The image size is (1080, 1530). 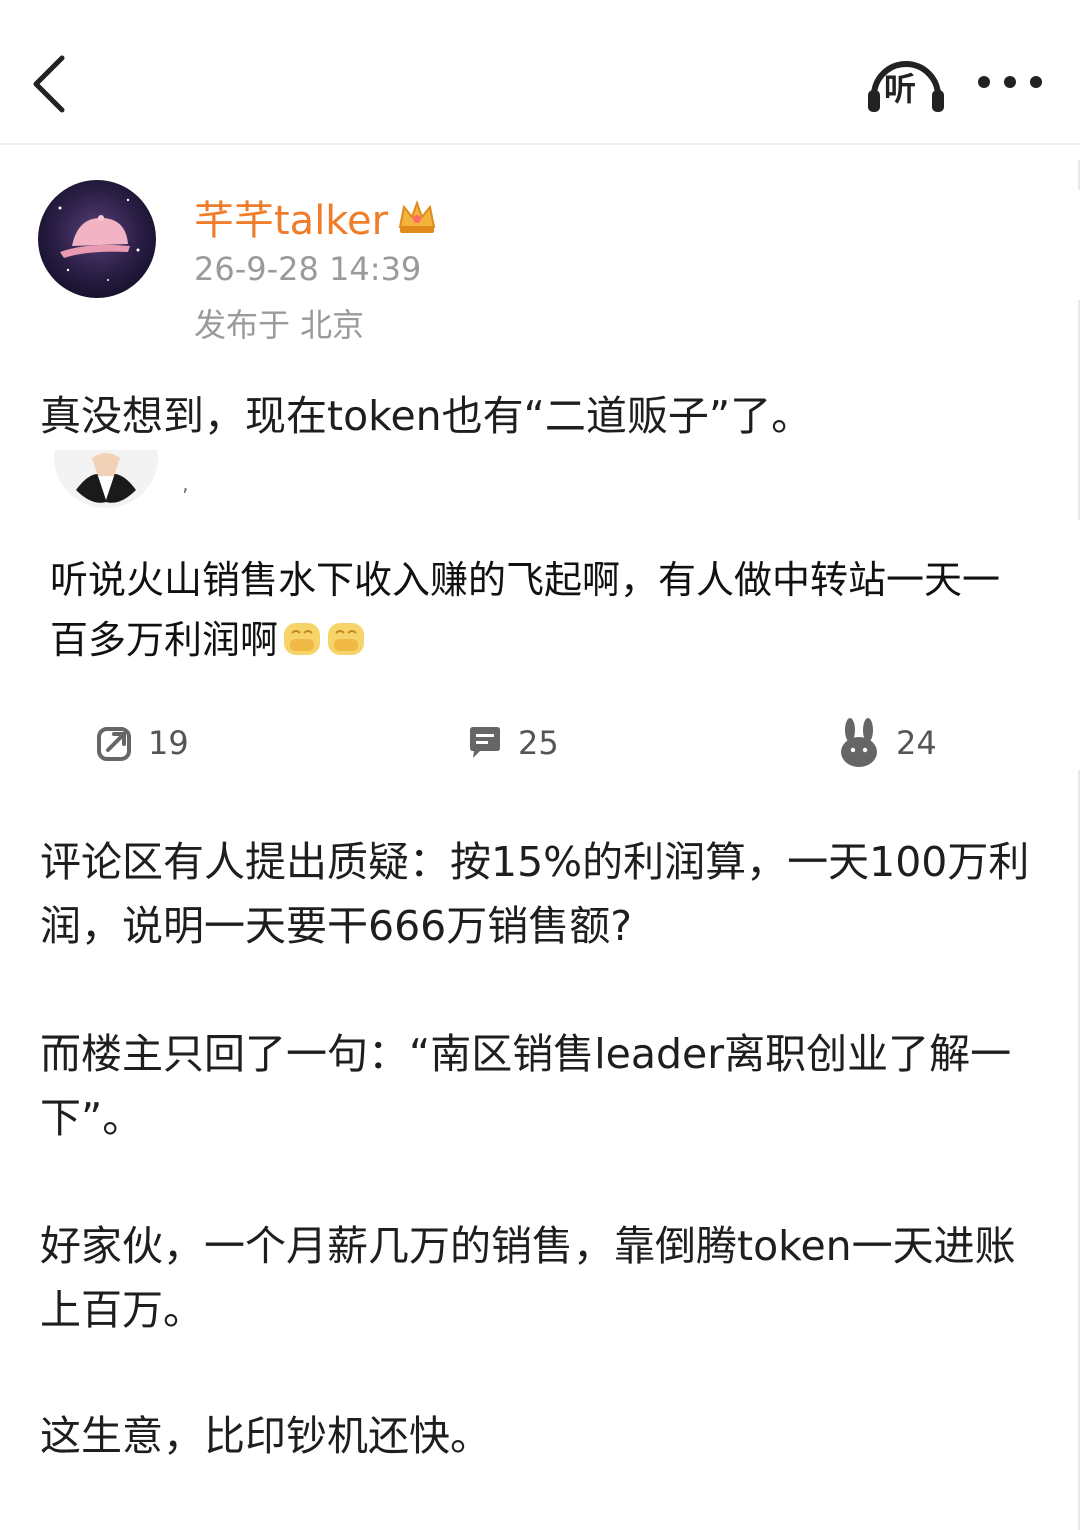 What do you see at coordinates (265, 1436) in the screenshot?
I see `body-paragraph: 这生意，比印钞机还快。` at bounding box center [265, 1436].